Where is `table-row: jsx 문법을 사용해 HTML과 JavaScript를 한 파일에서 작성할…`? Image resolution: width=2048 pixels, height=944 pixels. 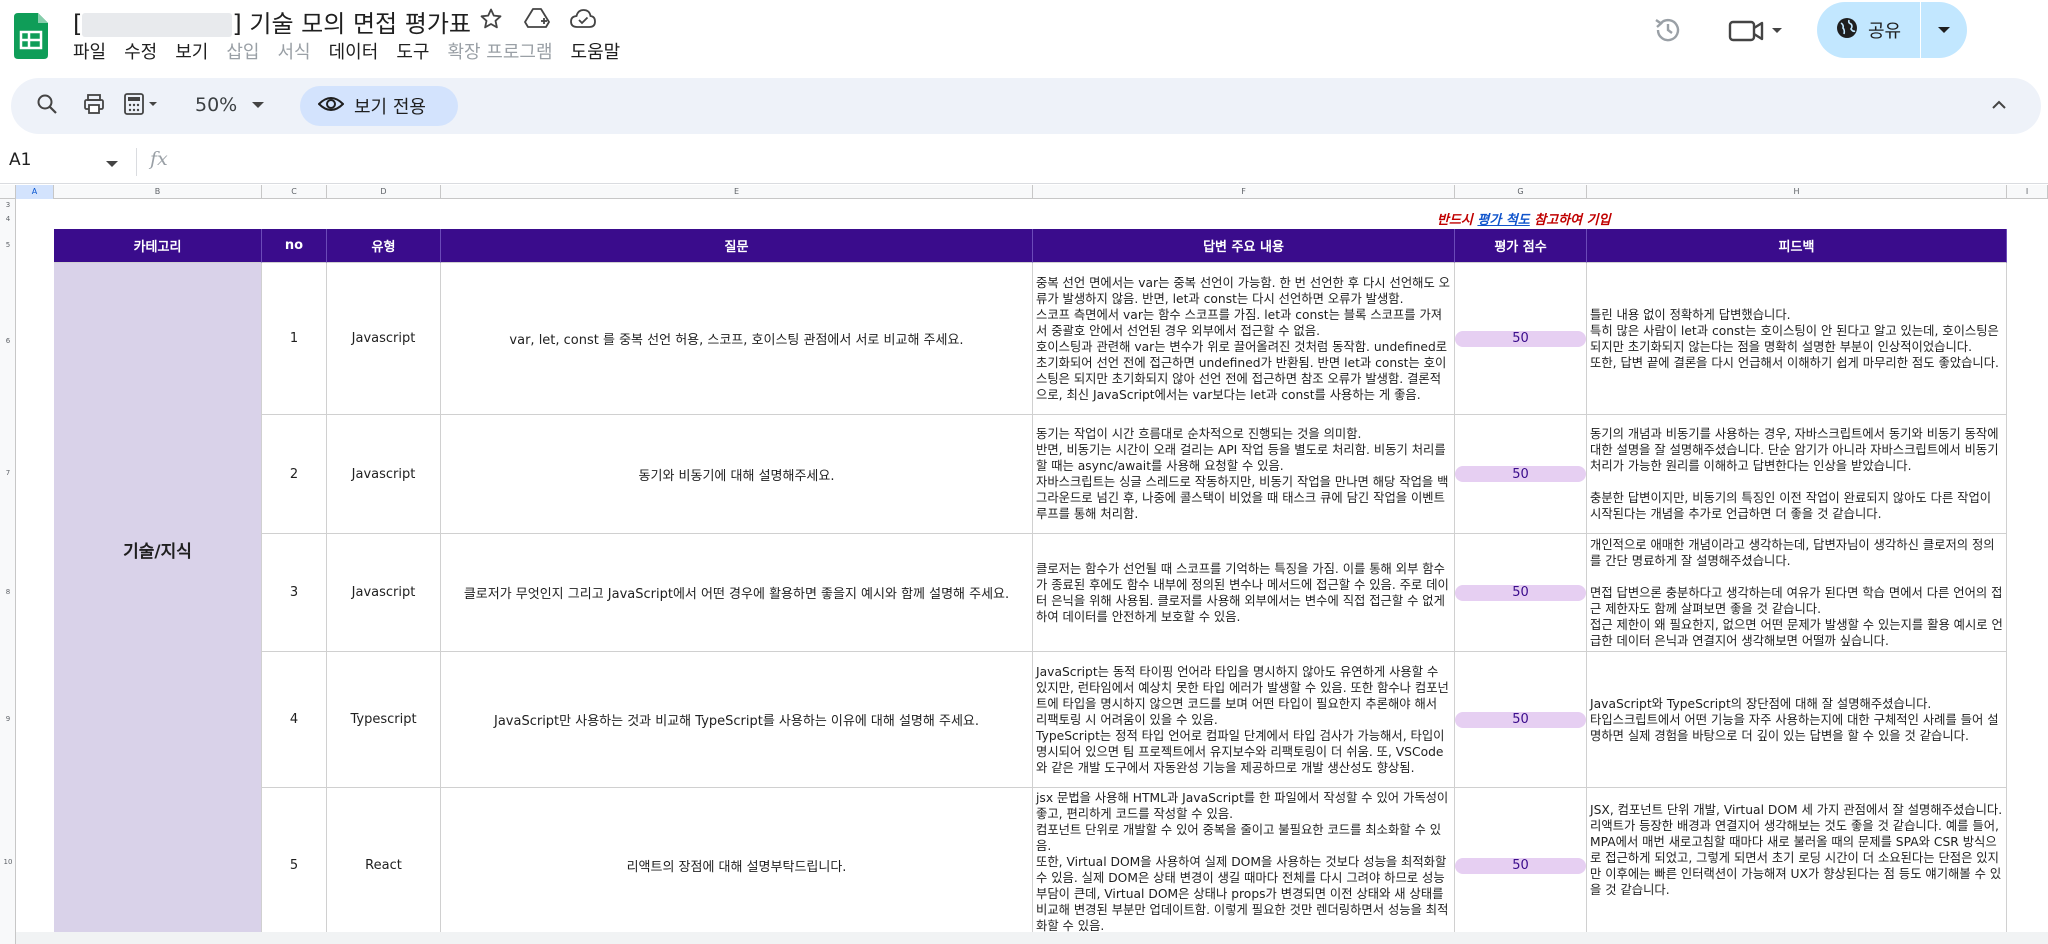
table-row: jsx 문법을 사용해 HTML과 JavaScript를 한 파일에서 작성할… is located at coordinates (1244, 866).